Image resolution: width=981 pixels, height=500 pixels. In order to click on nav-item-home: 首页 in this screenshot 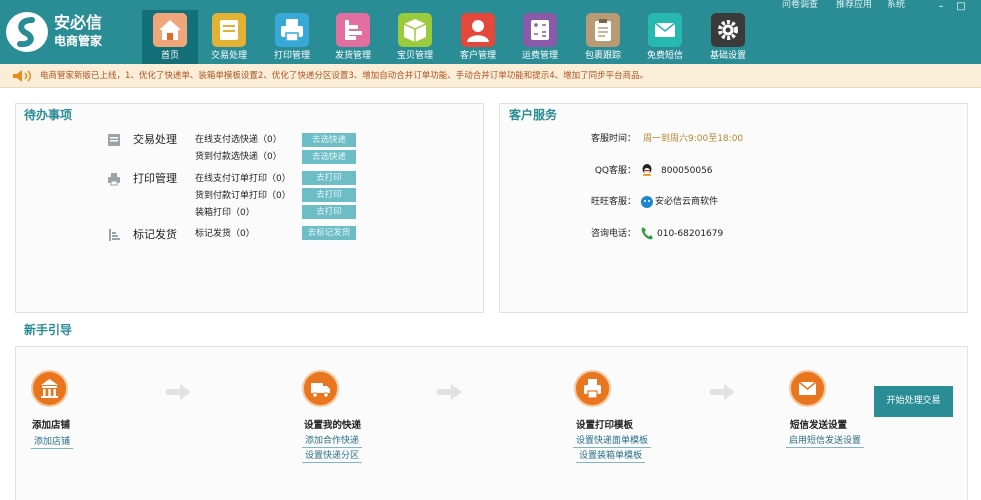, I will do `click(170, 37)`.